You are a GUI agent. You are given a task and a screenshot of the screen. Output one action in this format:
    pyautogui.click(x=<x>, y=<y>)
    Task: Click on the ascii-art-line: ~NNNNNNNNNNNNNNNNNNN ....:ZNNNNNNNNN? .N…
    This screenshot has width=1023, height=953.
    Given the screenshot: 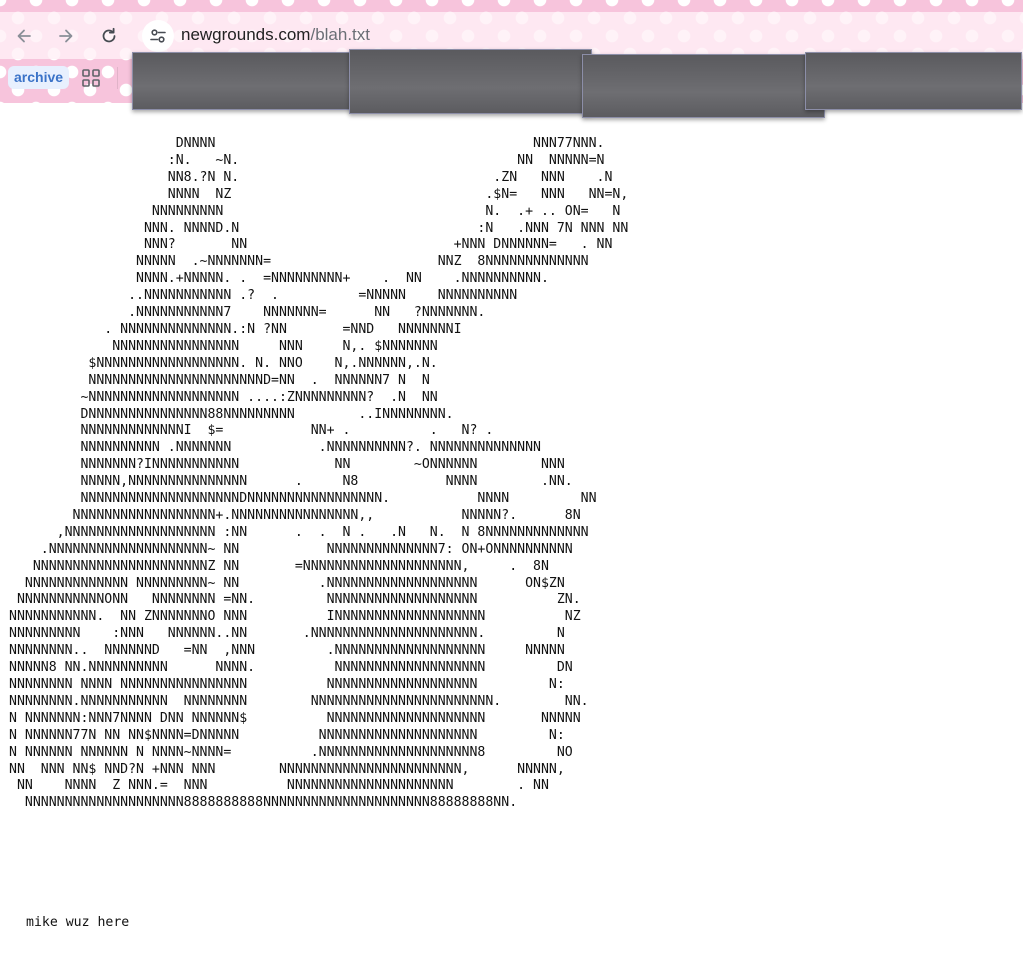 What is the action you would take?
    pyautogui.click(x=223, y=397)
    